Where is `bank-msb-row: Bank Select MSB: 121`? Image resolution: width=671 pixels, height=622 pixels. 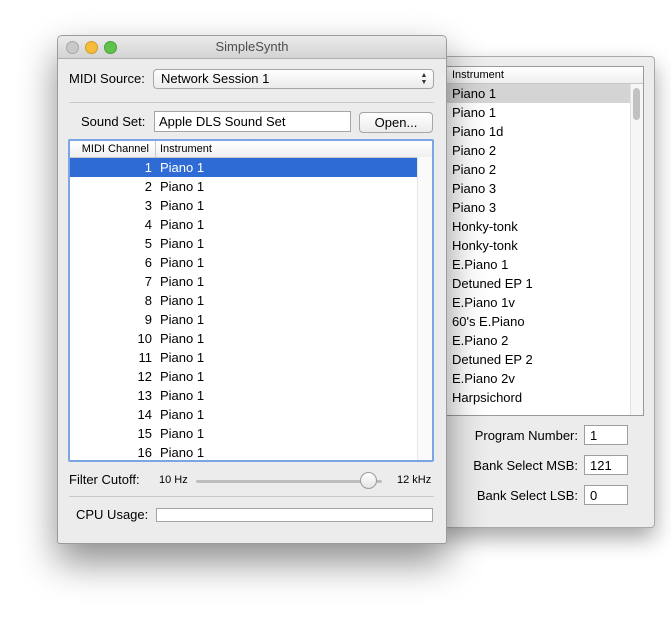 bank-msb-row: Bank Select MSB: 121 is located at coordinates (547, 466).